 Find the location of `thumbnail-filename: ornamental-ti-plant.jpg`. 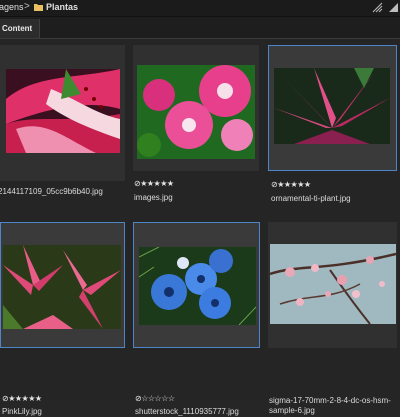

thumbnail-filename: ornamental-ti-plant.jpg is located at coordinates (311, 198).